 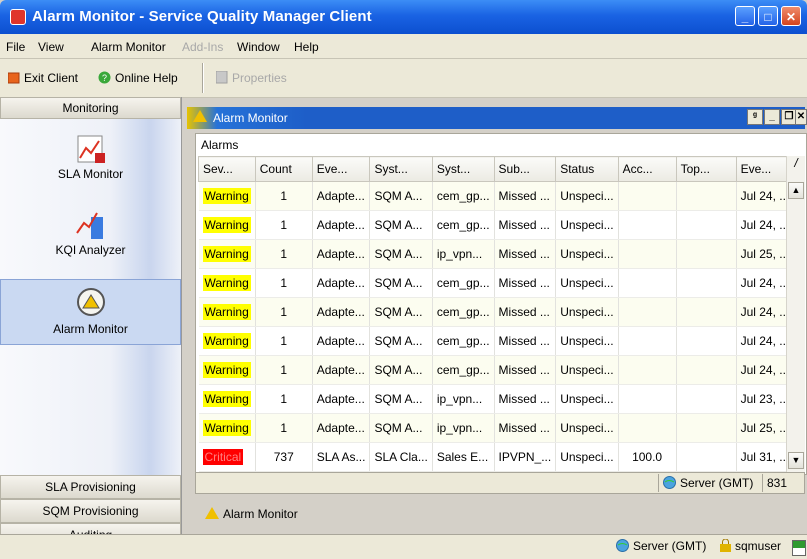 What do you see at coordinates (796, 168) in the screenshot?
I see `column-chooser-icon: /` at bounding box center [796, 168].